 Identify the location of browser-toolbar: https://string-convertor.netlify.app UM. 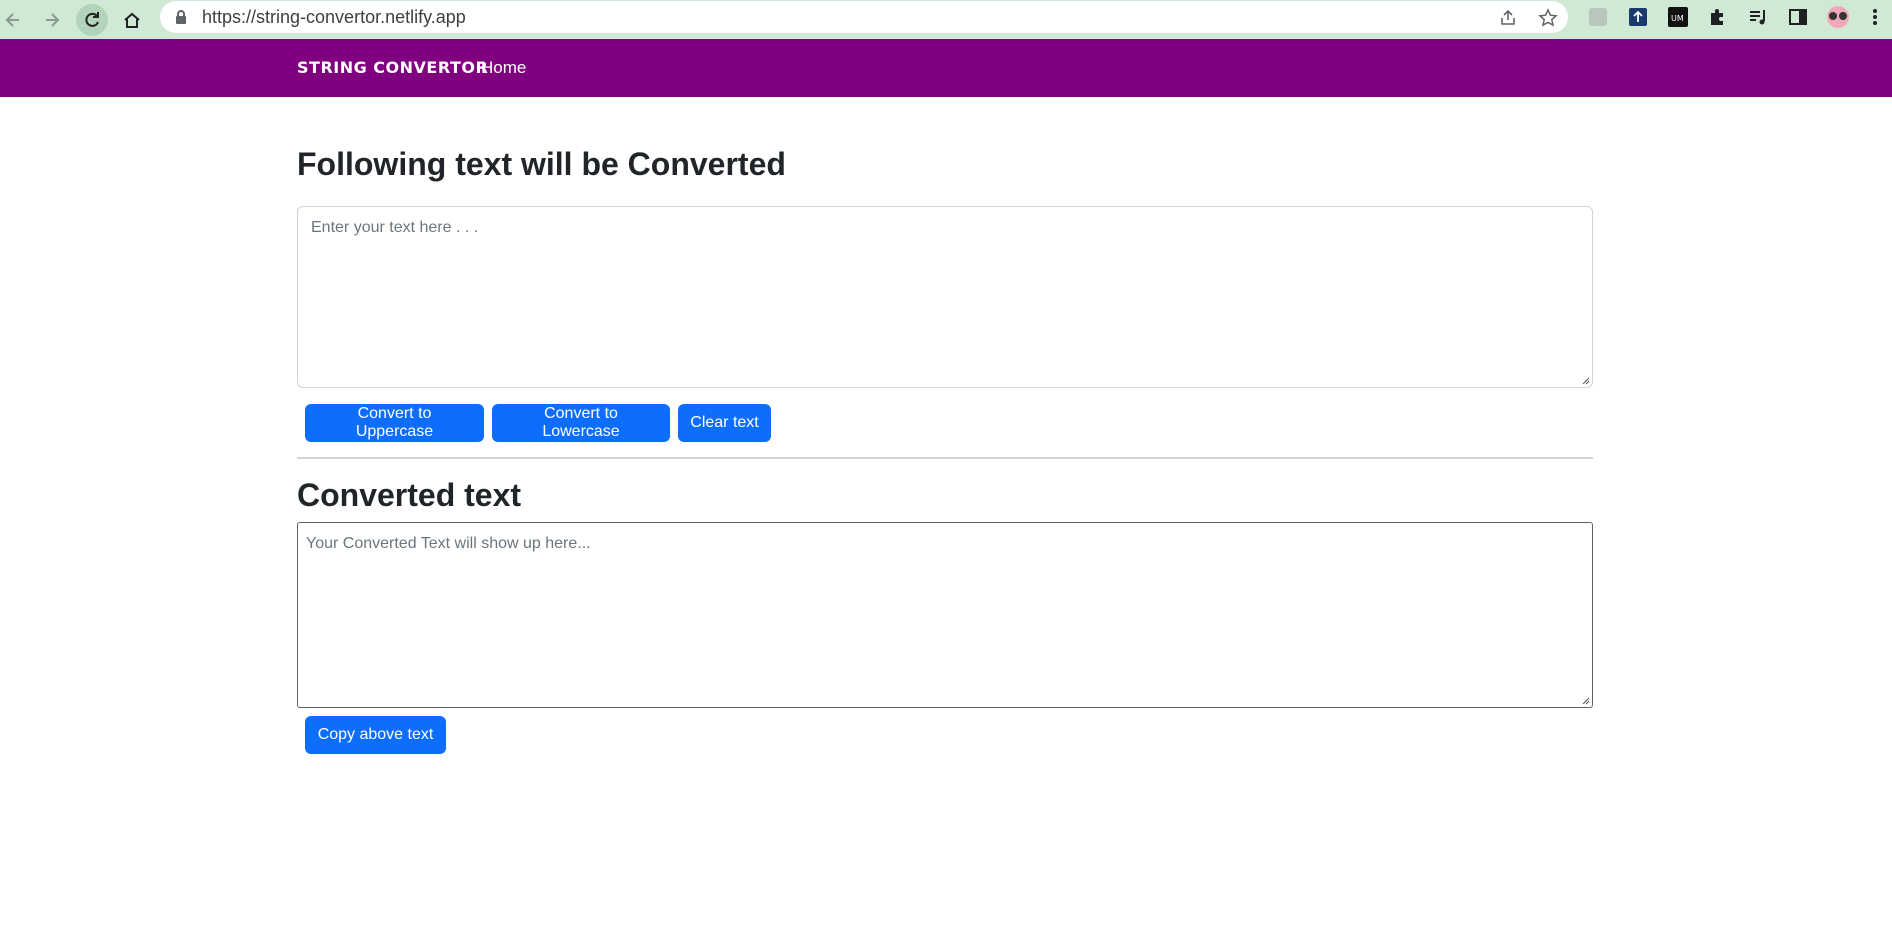
(946, 19).